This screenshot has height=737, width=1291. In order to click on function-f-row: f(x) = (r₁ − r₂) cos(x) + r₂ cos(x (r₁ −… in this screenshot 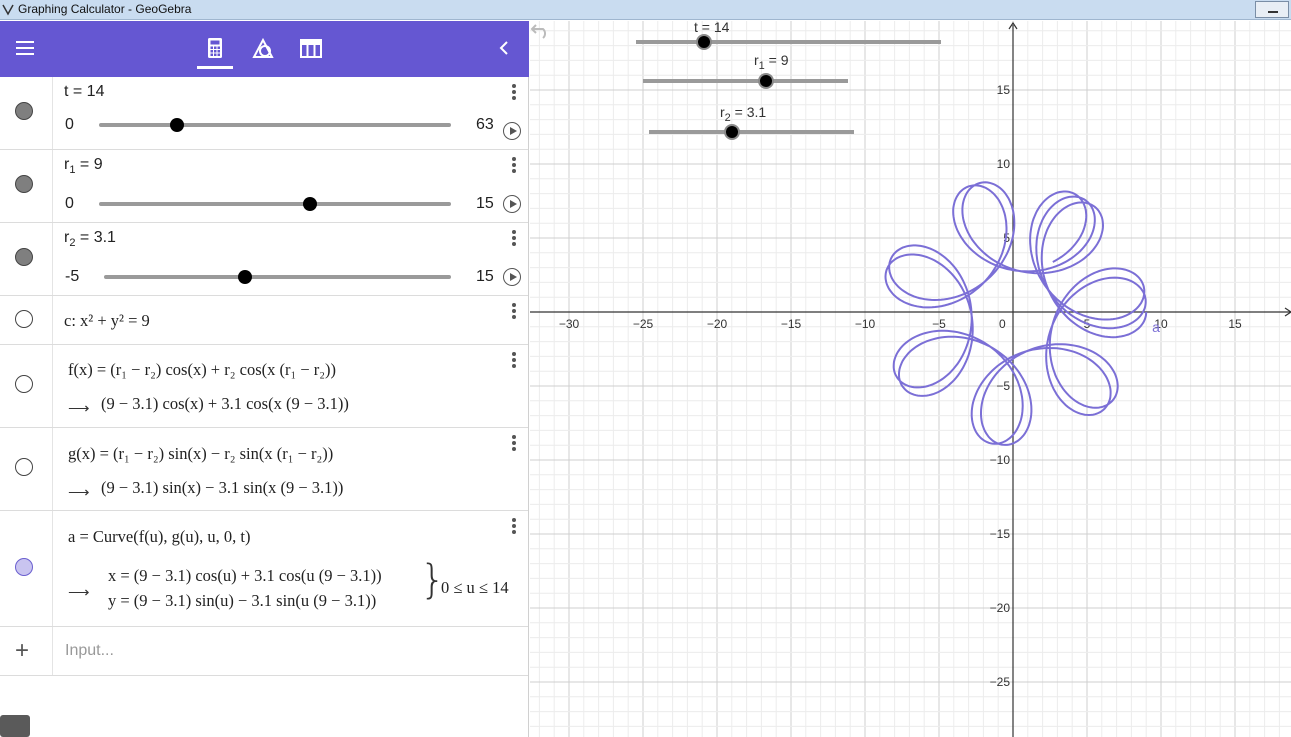, I will do `click(264, 386)`.